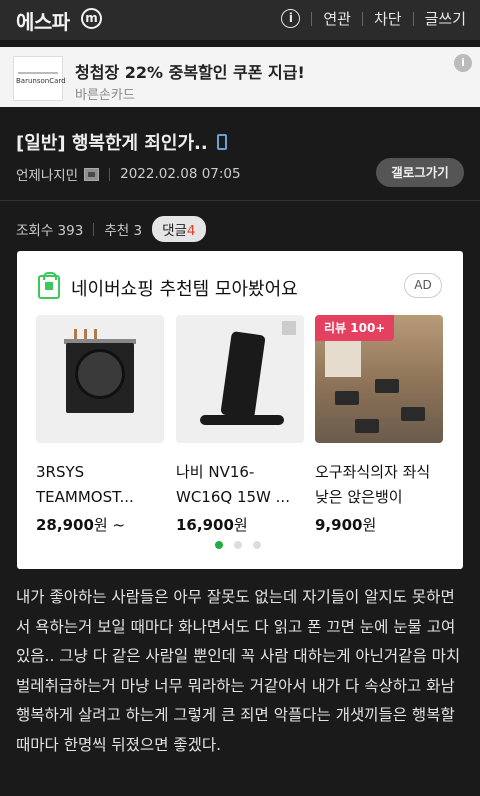 The height and width of the screenshot is (796, 480). Describe the element at coordinates (339, 525) in the screenshot. I see `price-value: 9,900` at that location.